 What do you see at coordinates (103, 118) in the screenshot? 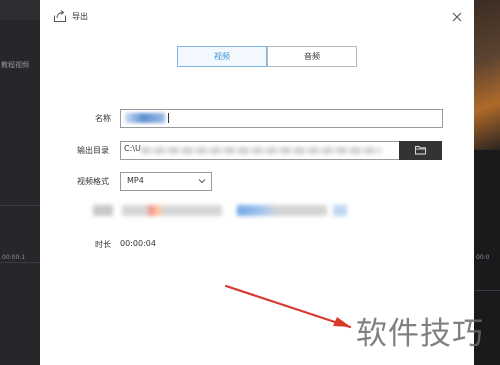
I see `name-label: 名称` at bounding box center [103, 118].